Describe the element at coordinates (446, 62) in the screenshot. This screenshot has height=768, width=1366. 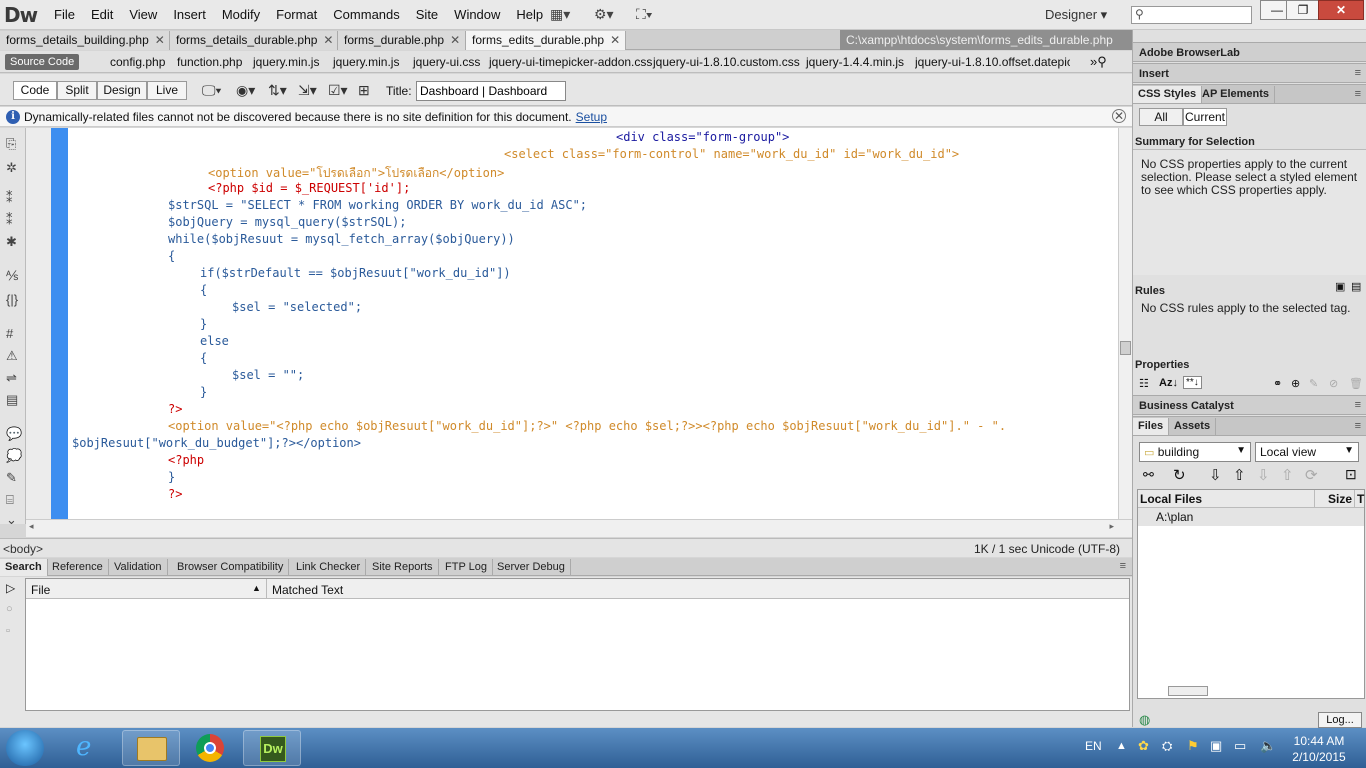
I see `related-file: jquery-ui.css` at that location.